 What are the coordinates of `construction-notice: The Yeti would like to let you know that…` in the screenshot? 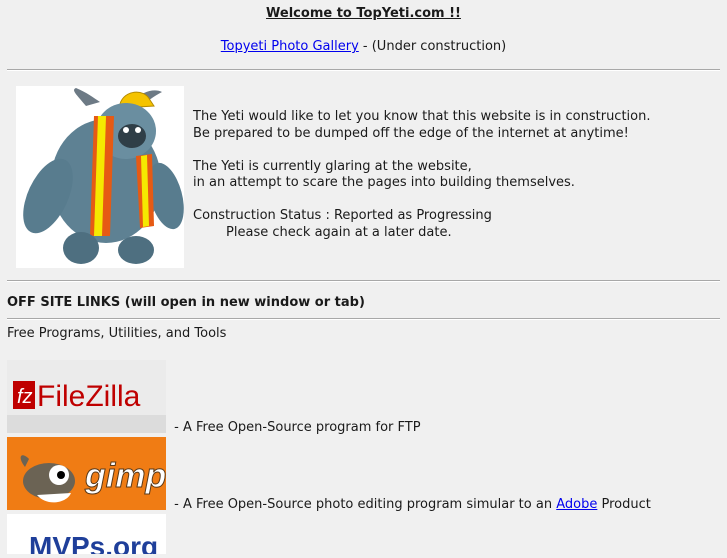 It's located at (422, 175).